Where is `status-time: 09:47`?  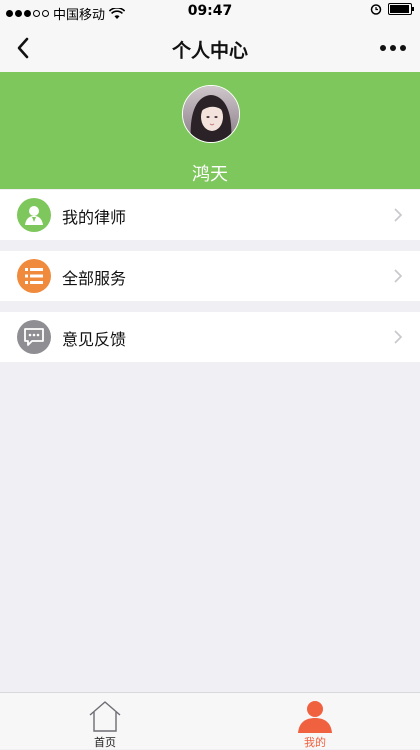
status-time: 09:47 is located at coordinates (210, 11).